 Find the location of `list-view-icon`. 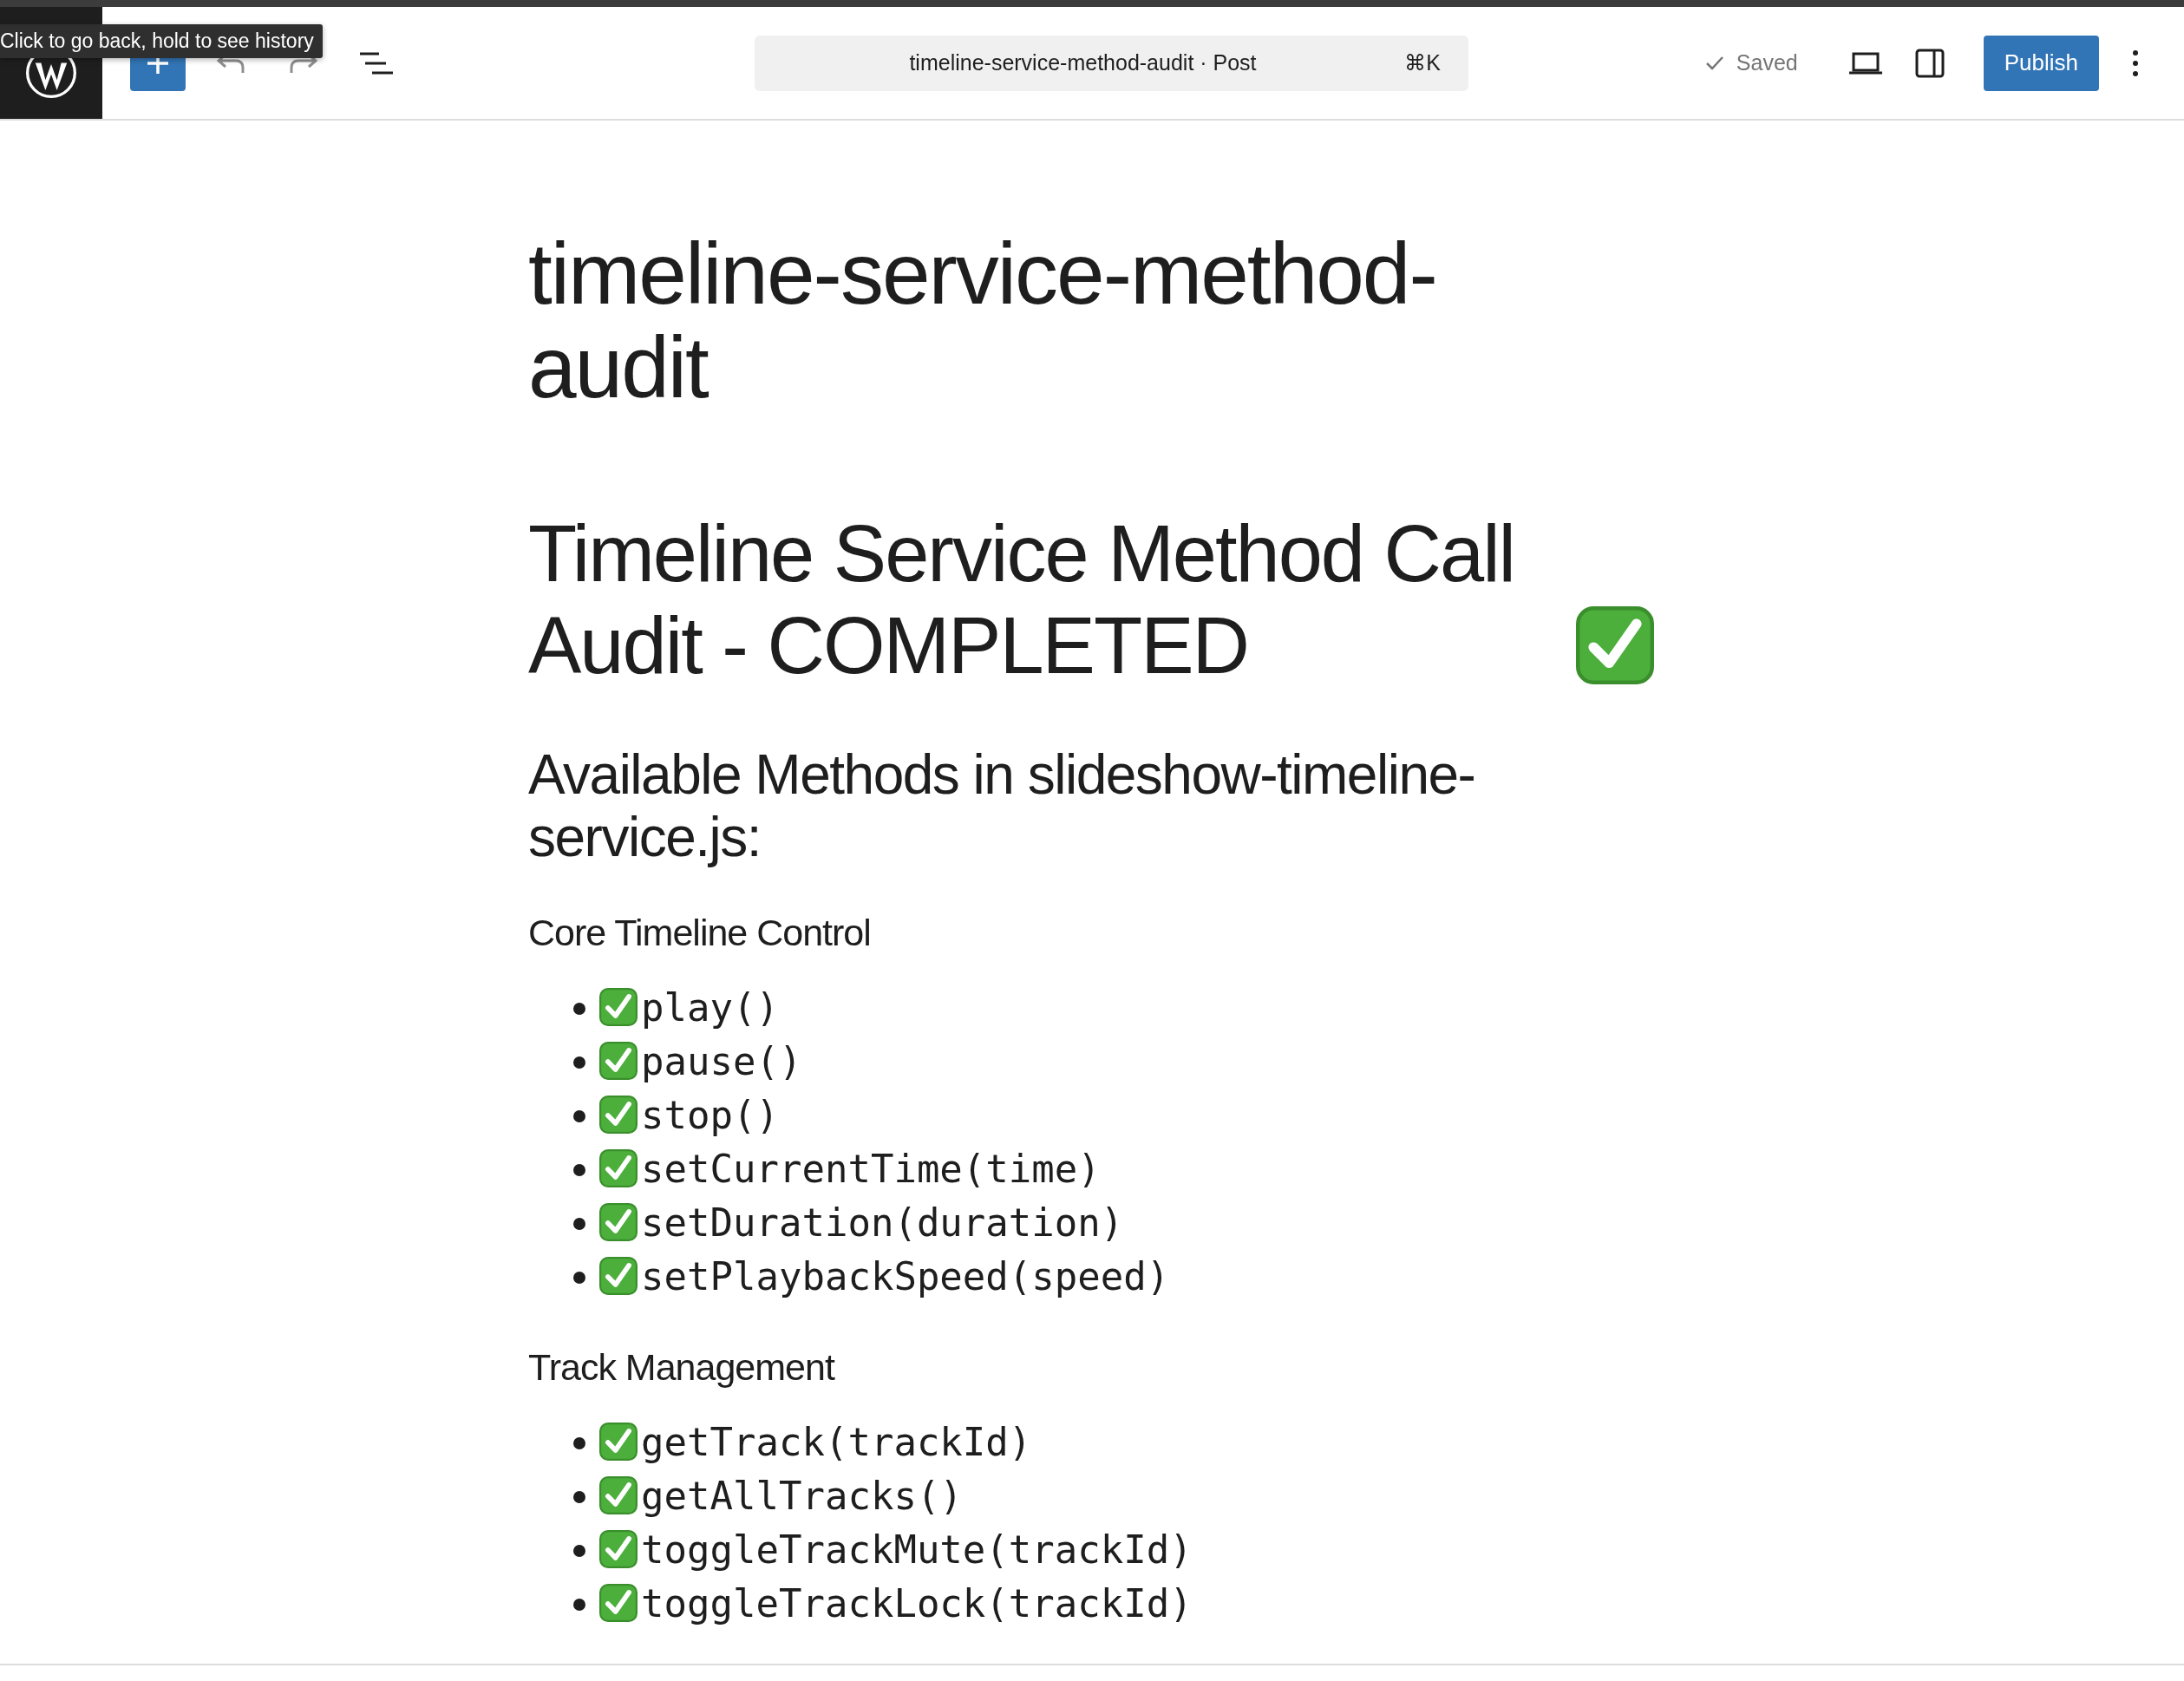

list-view-icon is located at coordinates (376, 63).